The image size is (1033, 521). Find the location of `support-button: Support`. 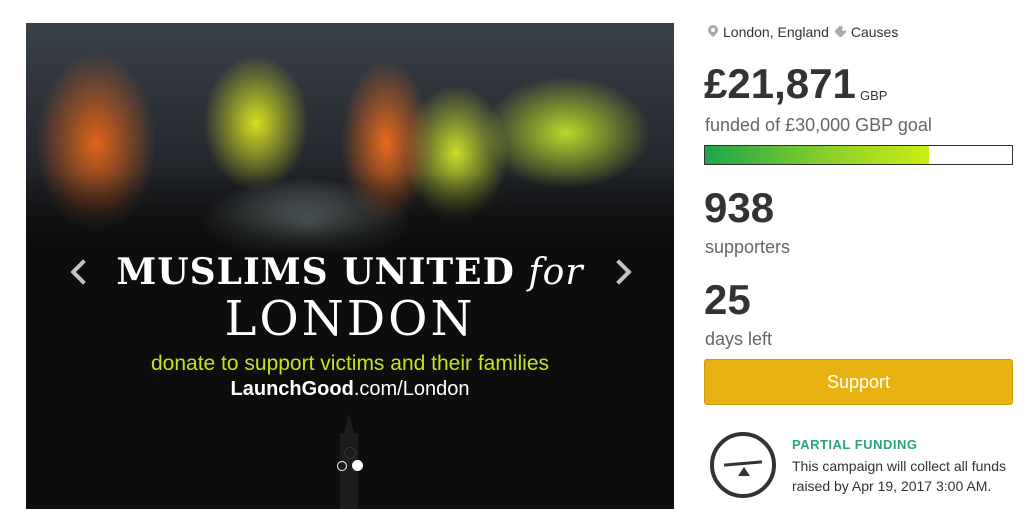

support-button: Support is located at coordinates (858, 382).